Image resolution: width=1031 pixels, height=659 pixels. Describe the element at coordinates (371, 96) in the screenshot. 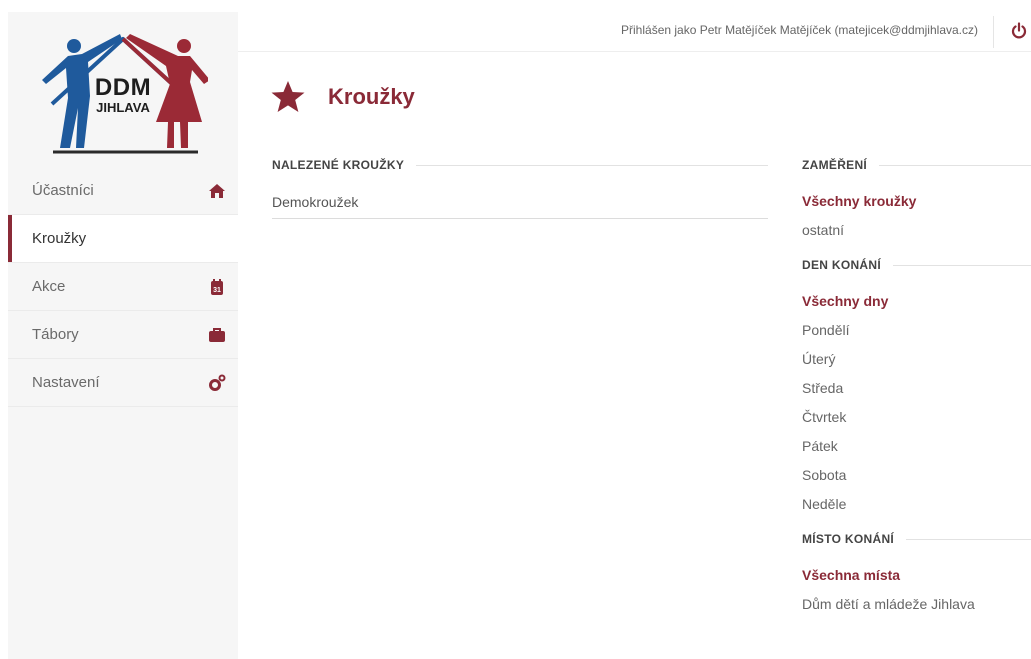

I see `page-title: Kroužky` at that location.